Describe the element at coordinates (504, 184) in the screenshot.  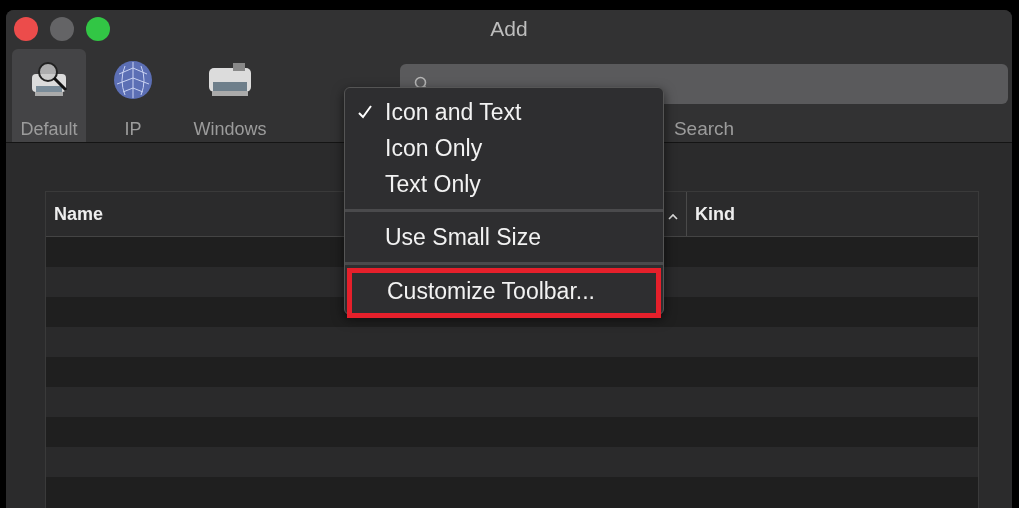
I see `menu-item: Text Only` at that location.